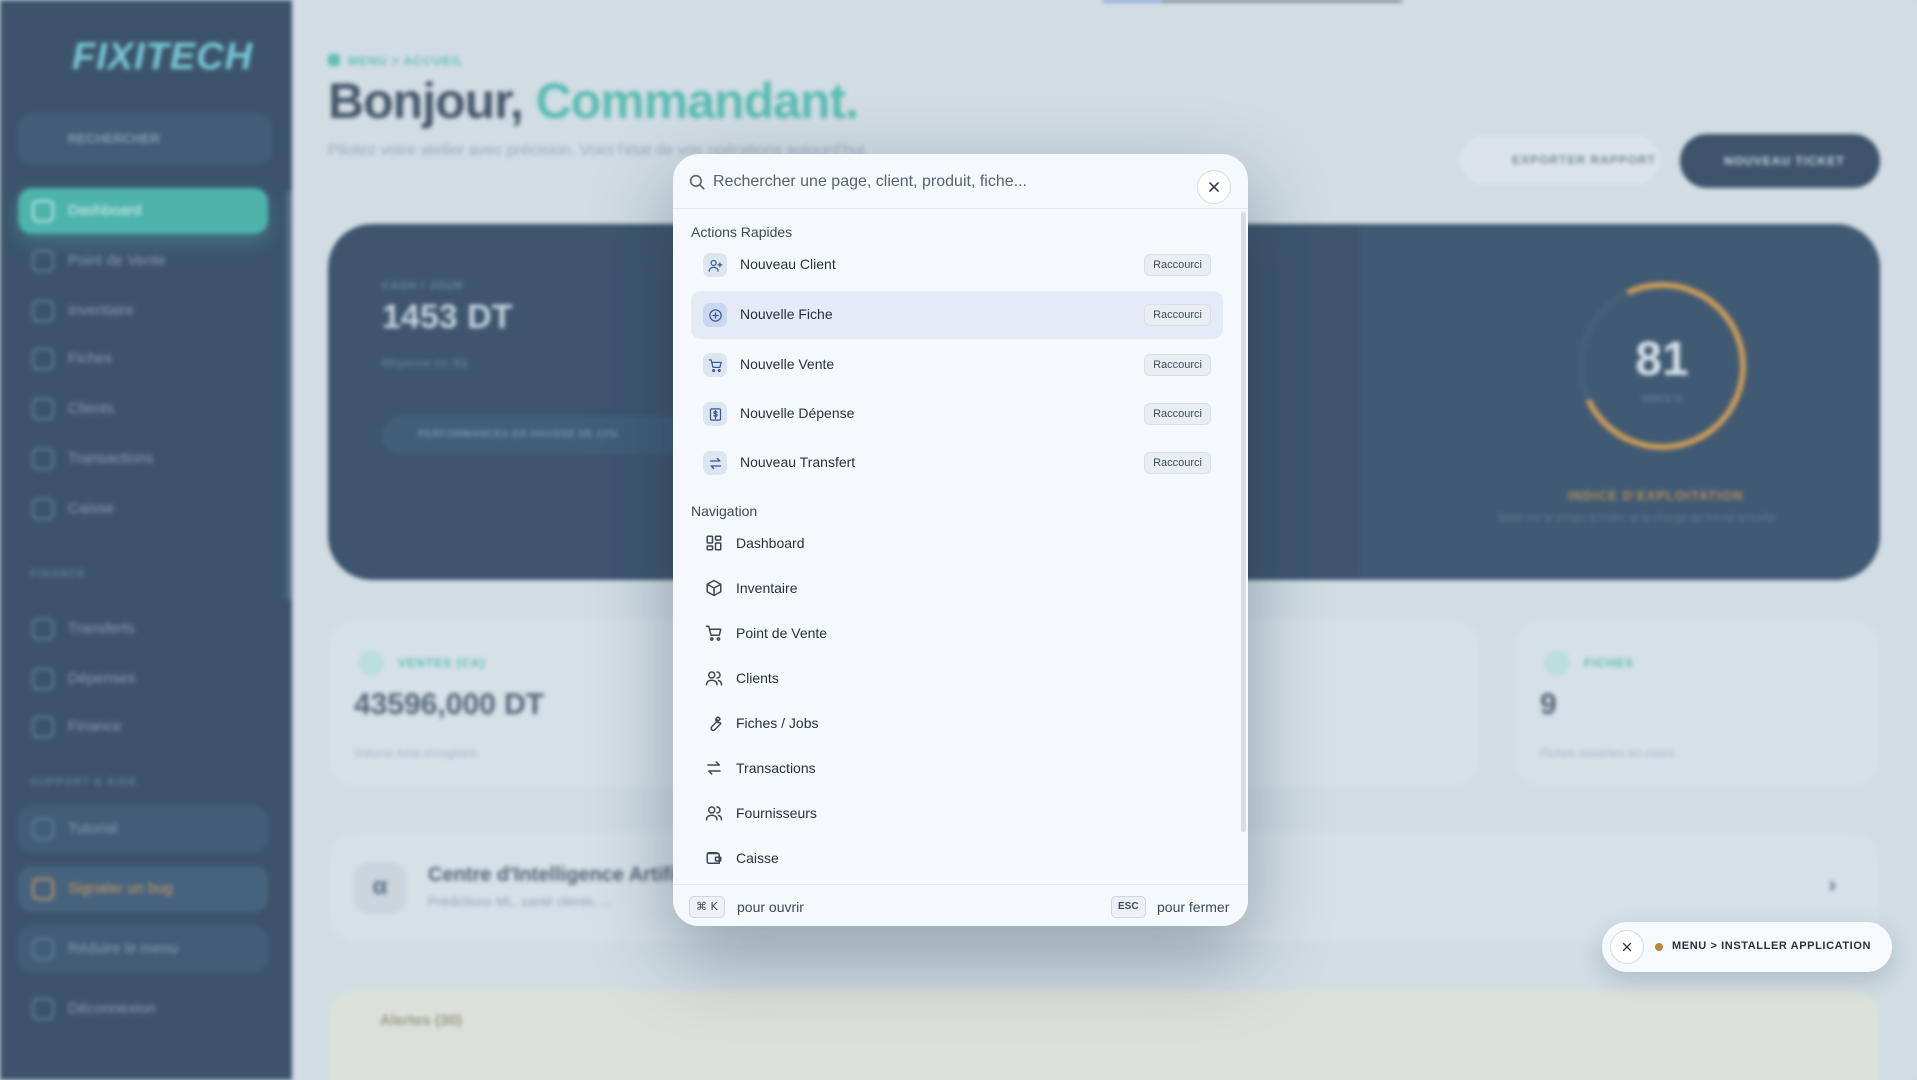 The width and height of the screenshot is (1917, 1080). Describe the element at coordinates (707, 907) in the screenshot. I see `open-shortcut-key: ⌘ K` at that location.